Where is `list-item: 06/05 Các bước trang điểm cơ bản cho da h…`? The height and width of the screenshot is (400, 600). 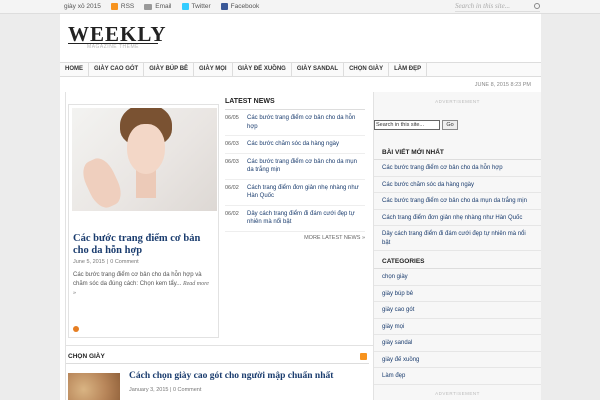 list-item: 06/05 Các bước trang điểm cơ bản cho da h… is located at coordinates (295, 123).